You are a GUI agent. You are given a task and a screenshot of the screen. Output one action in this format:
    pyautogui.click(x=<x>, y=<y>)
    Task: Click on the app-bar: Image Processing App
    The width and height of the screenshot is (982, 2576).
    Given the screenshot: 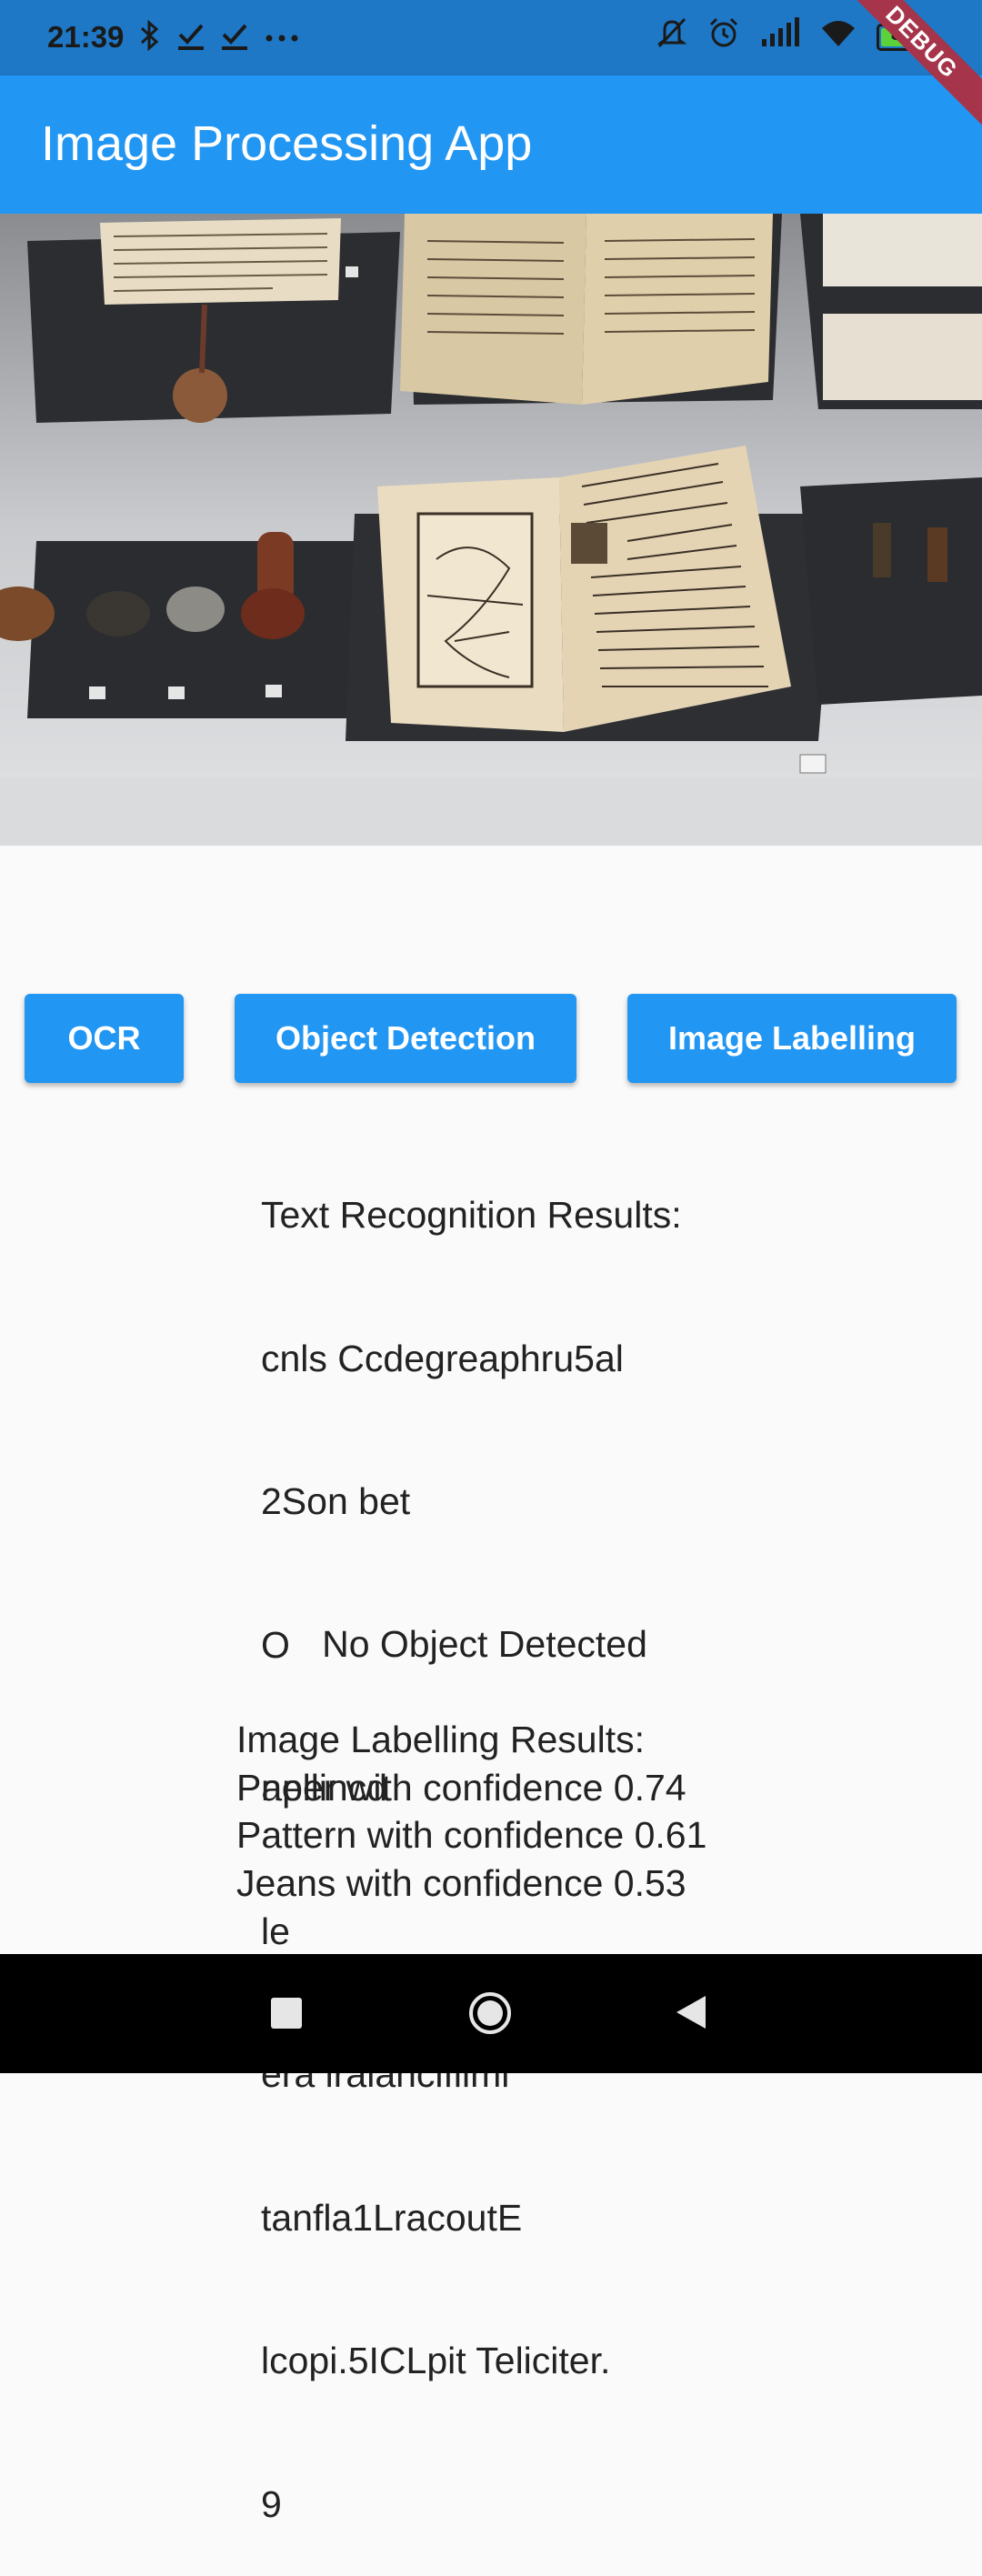 What is the action you would take?
    pyautogui.click(x=491, y=144)
    